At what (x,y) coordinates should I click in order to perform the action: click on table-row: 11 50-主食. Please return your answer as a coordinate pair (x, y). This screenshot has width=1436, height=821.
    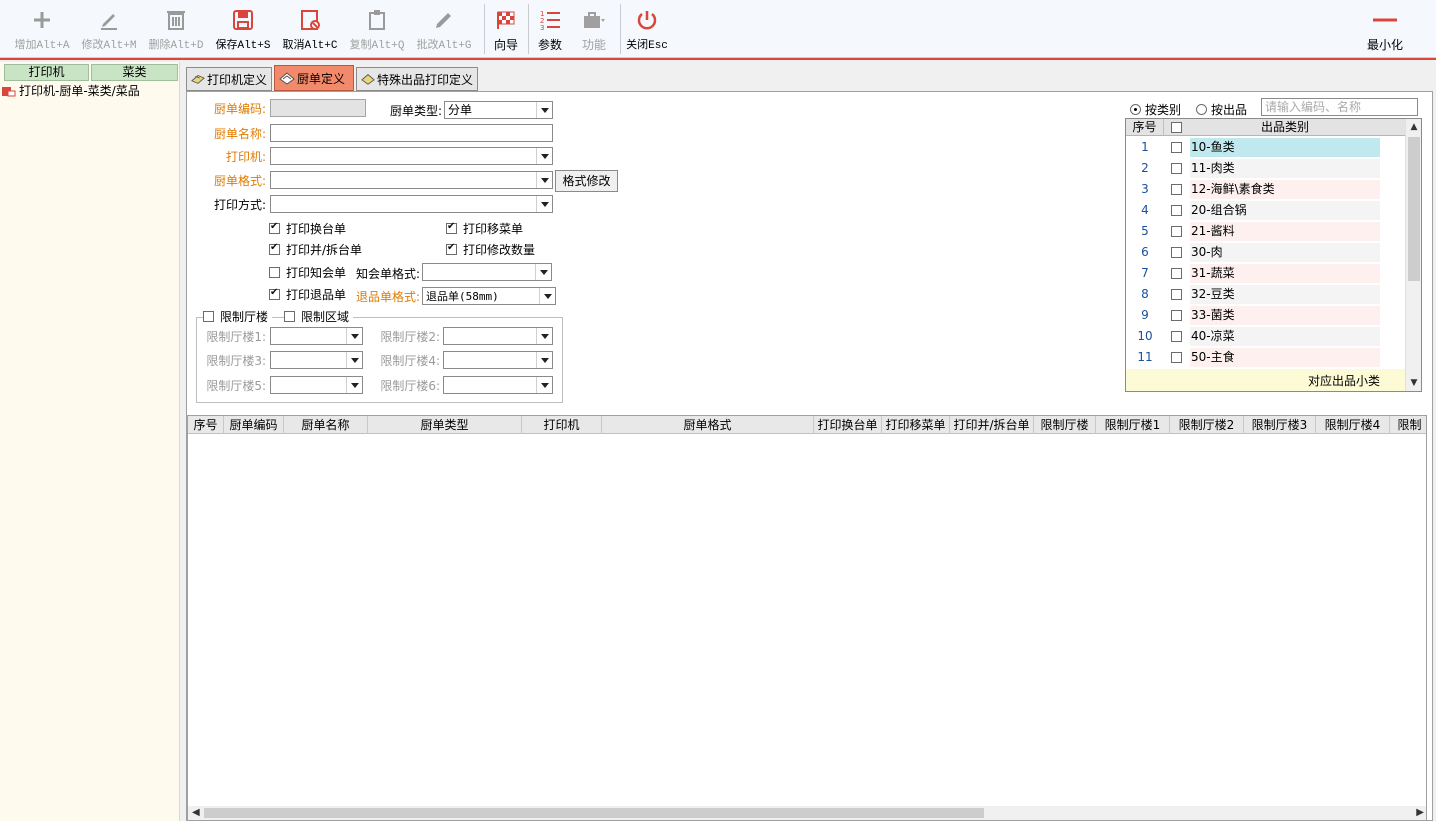
    Looking at the image, I should click on (1266, 357).